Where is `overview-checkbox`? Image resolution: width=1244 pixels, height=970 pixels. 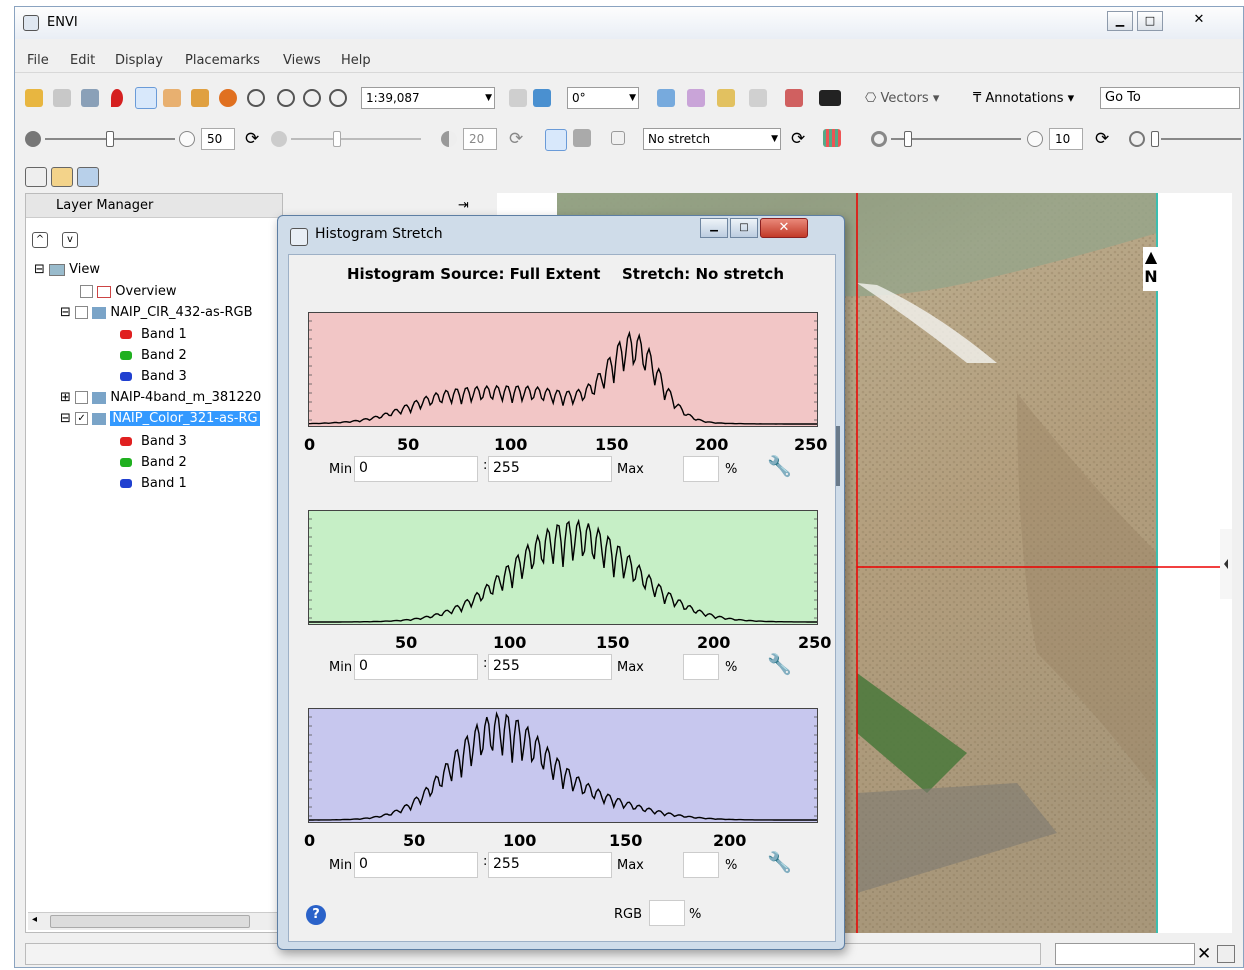 overview-checkbox is located at coordinates (86, 291).